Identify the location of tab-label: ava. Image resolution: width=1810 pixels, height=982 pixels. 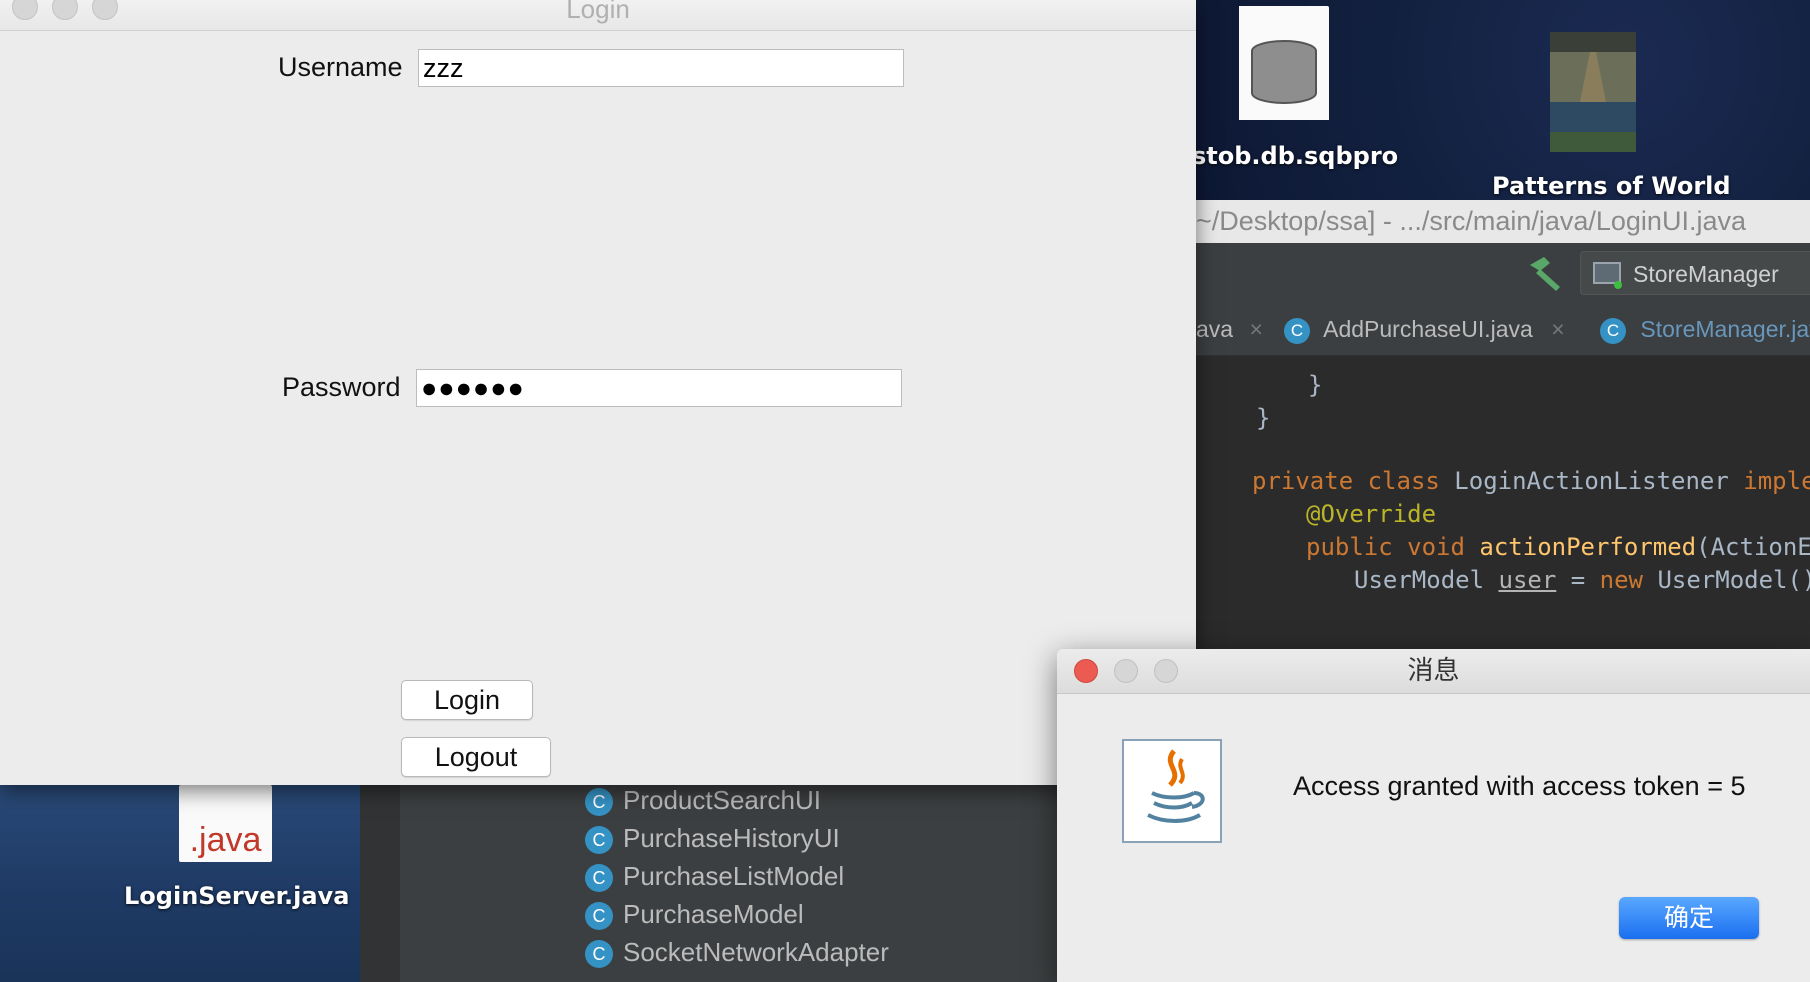
(1215, 329).